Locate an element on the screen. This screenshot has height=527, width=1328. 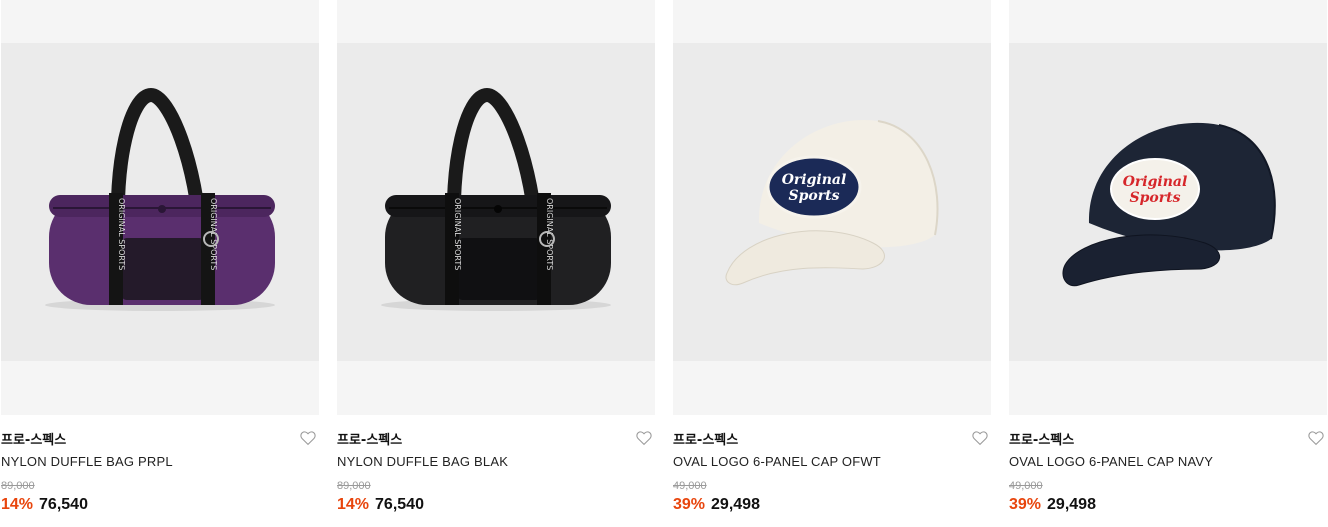
navy-cap-image: Original Sports is located at coordinates (1169, 204).